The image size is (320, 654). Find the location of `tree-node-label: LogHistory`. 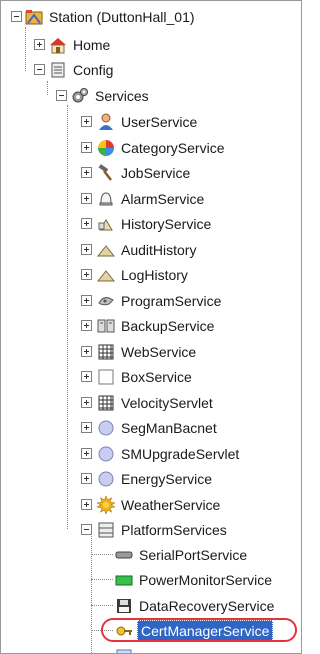

tree-node-label: LogHistory is located at coordinates (154, 275).